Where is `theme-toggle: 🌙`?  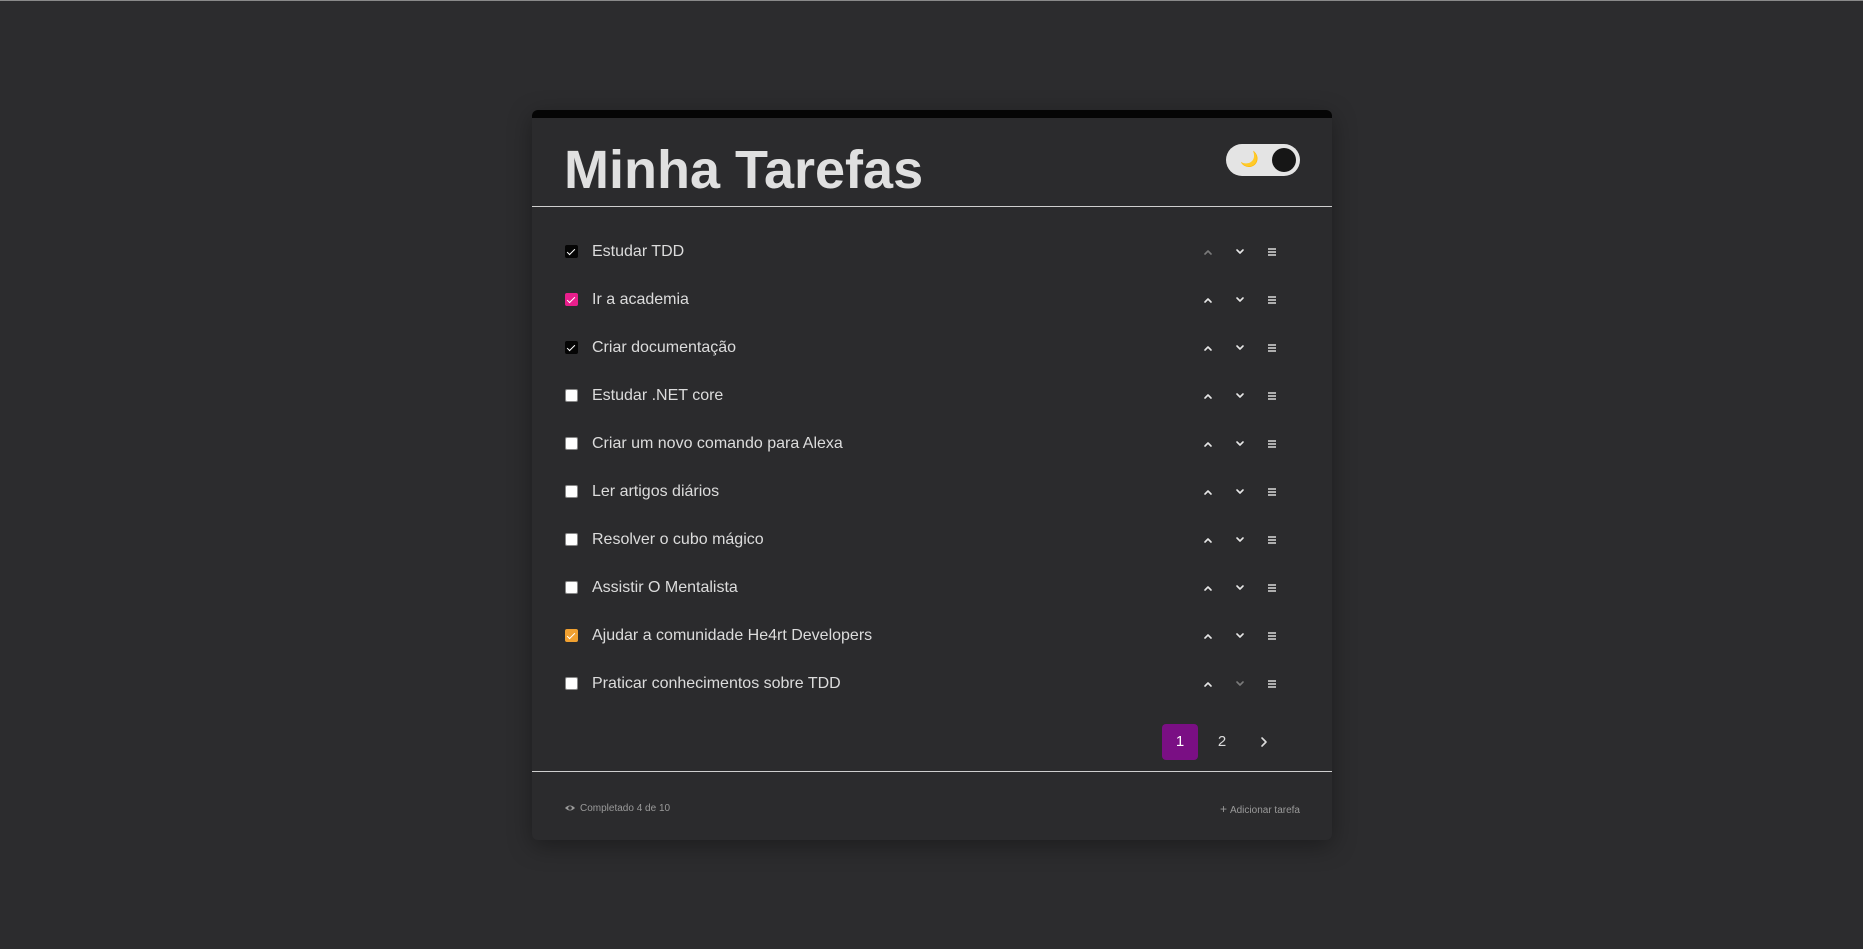
theme-toggle: 🌙 is located at coordinates (1263, 160).